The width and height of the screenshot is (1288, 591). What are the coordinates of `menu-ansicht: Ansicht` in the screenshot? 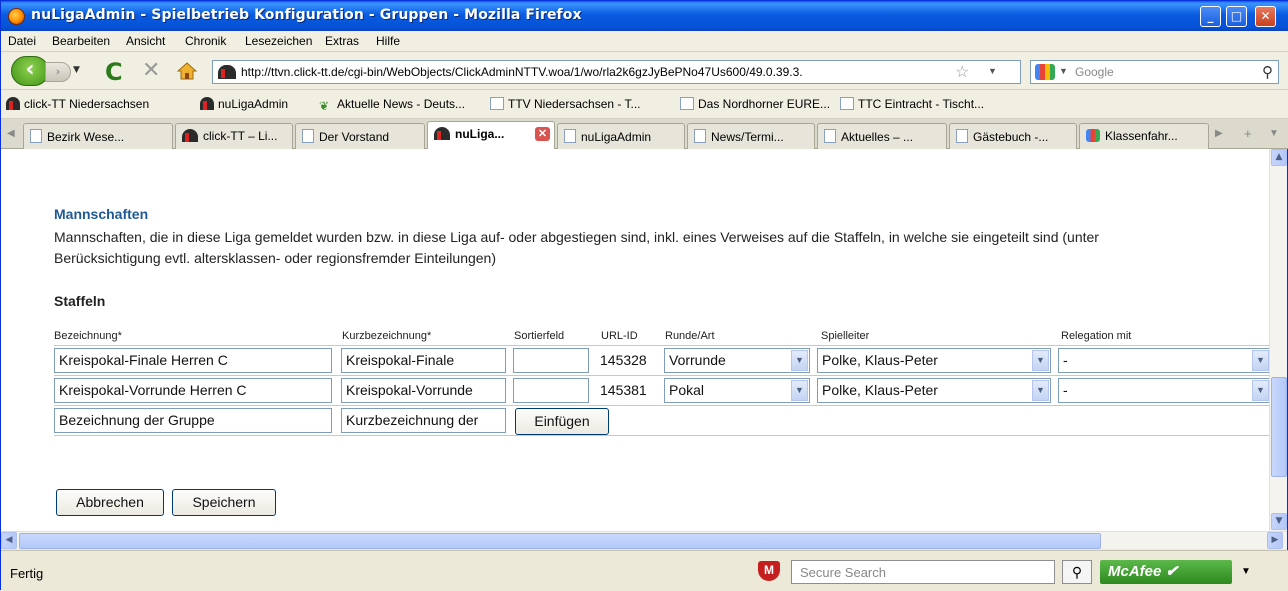 It's located at (145, 41).